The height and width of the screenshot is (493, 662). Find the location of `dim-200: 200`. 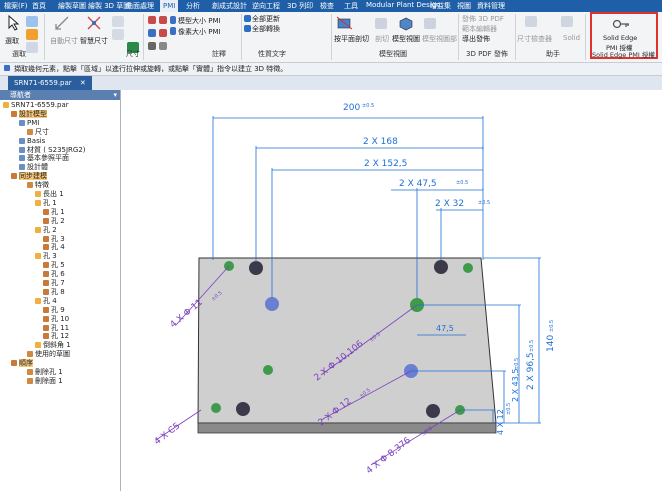

dim-200: 200 is located at coordinates (351, 108).